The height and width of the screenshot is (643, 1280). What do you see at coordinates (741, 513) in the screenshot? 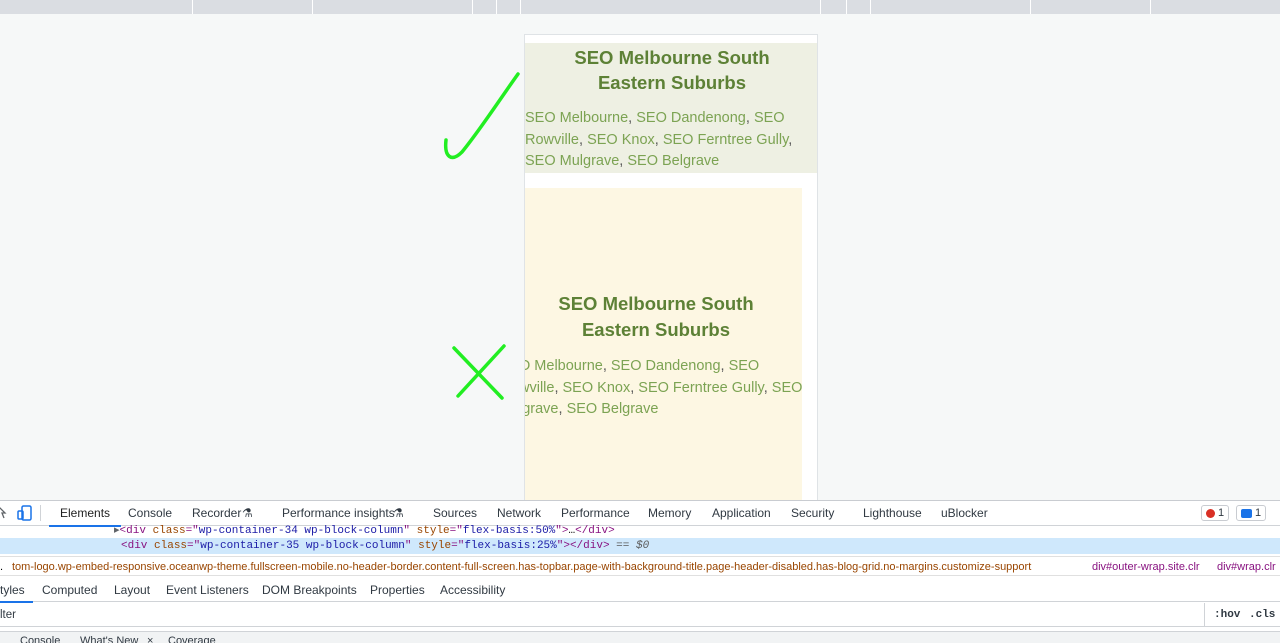
I see `tab-application: Application` at bounding box center [741, 513].